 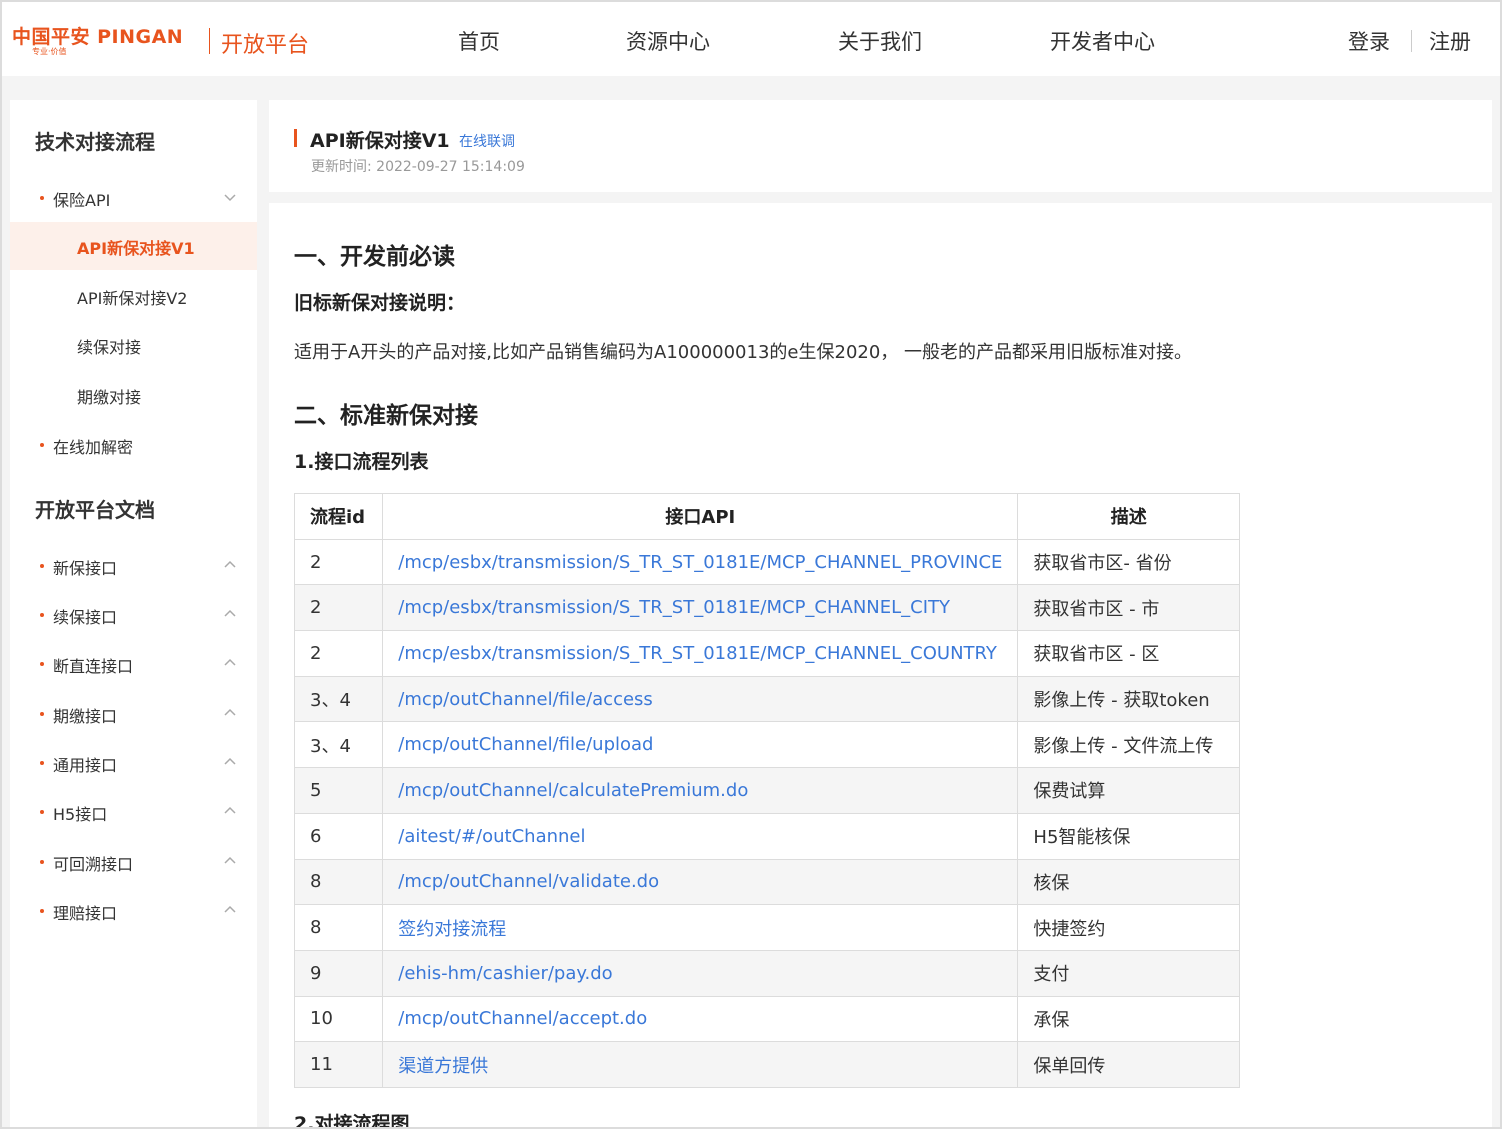 What do you see at coordinates (418, 167) in the screenshot?
I see `update-time: 更新时间: 2022-09-27 15:14:09` at bounding box center [418, 167].